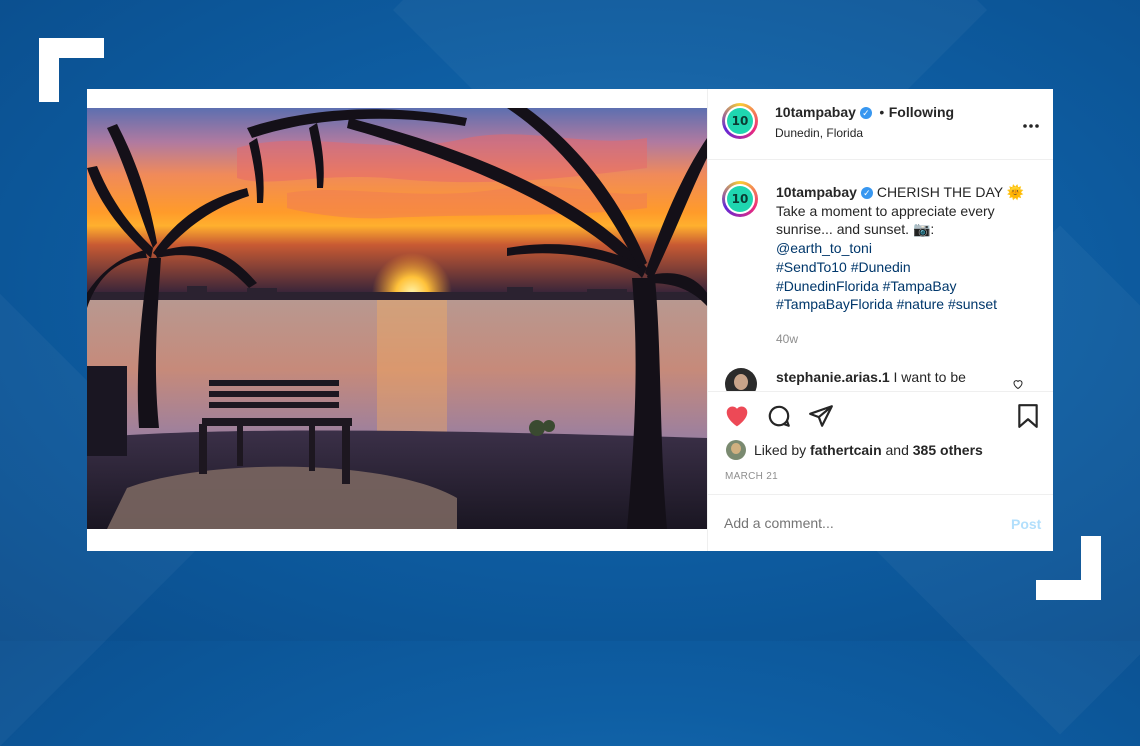 The width and height of the screenshot is (1140, 746). Describe the element at coordinates (939, 192) in the screenshot. I see `caption-text: CHERISH THE DAY` at that location.